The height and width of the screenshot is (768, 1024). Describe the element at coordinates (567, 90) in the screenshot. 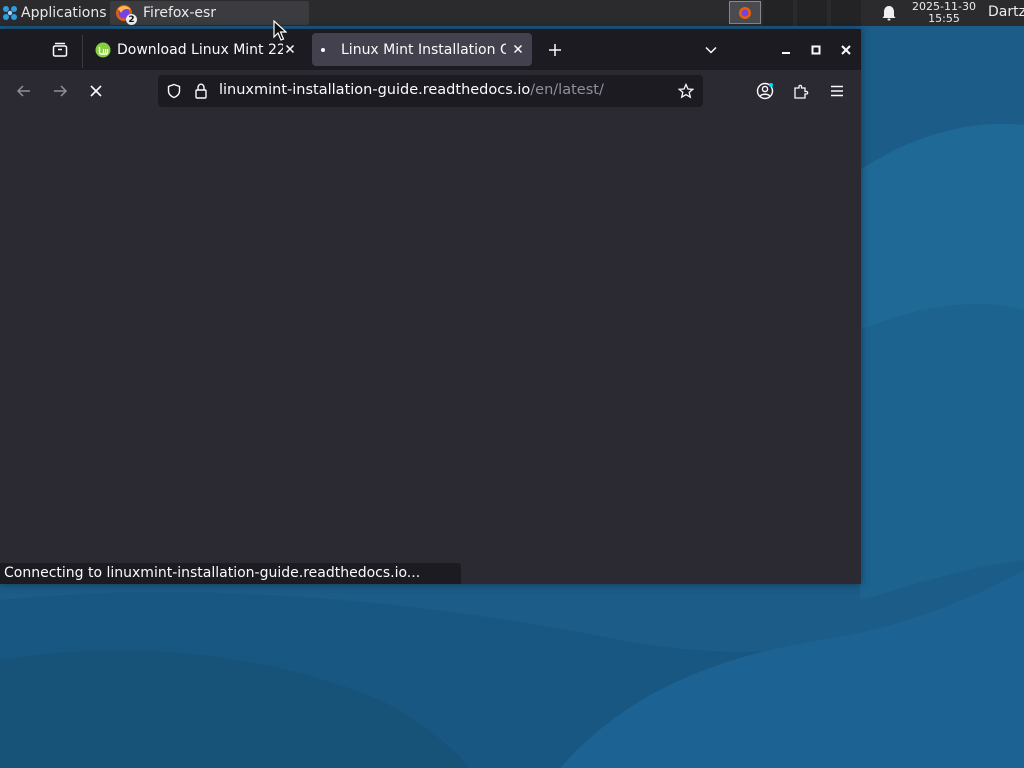

I see `url-path: /en/latest/` at that location.